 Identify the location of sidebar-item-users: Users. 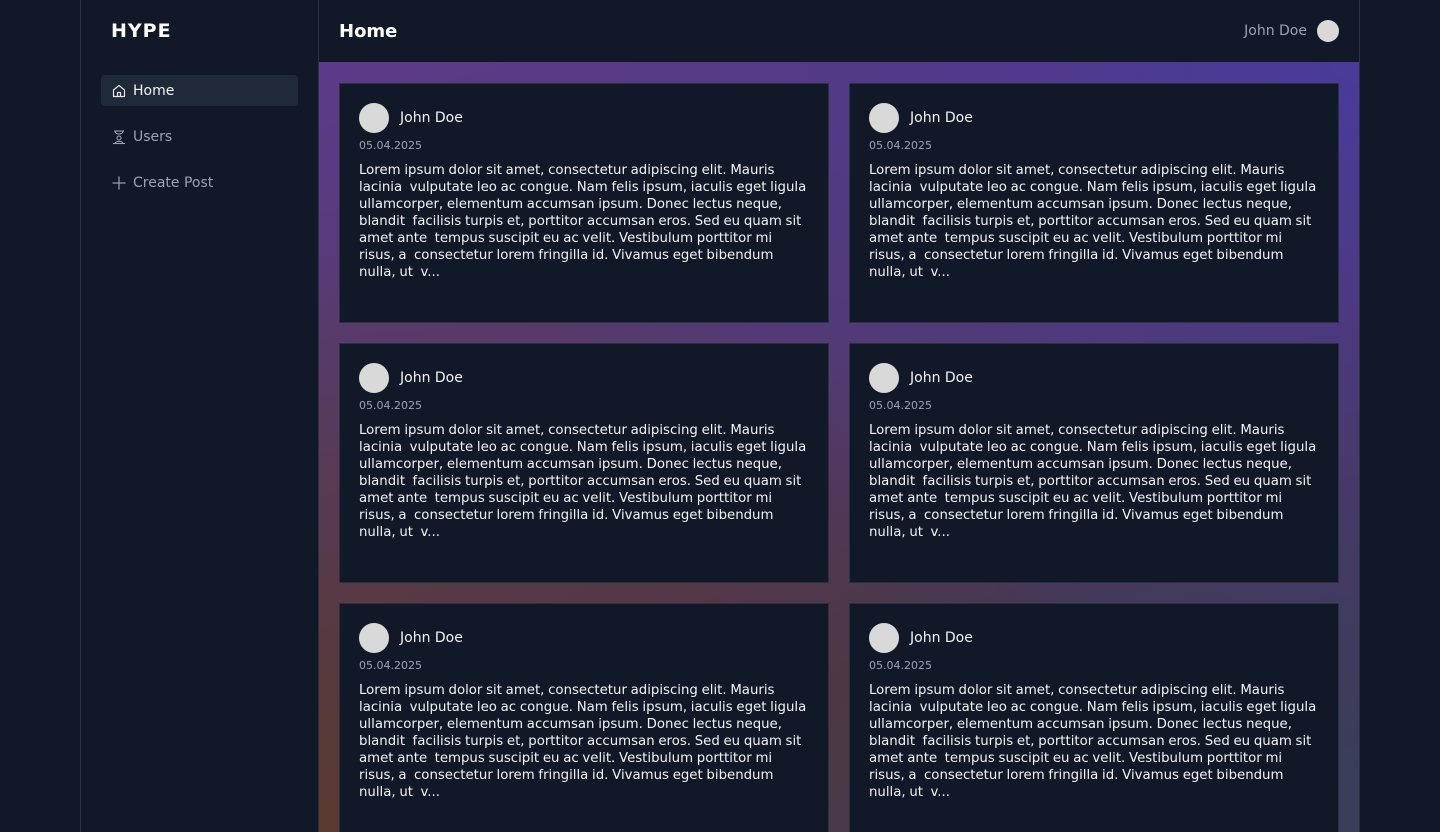
(199, 136).